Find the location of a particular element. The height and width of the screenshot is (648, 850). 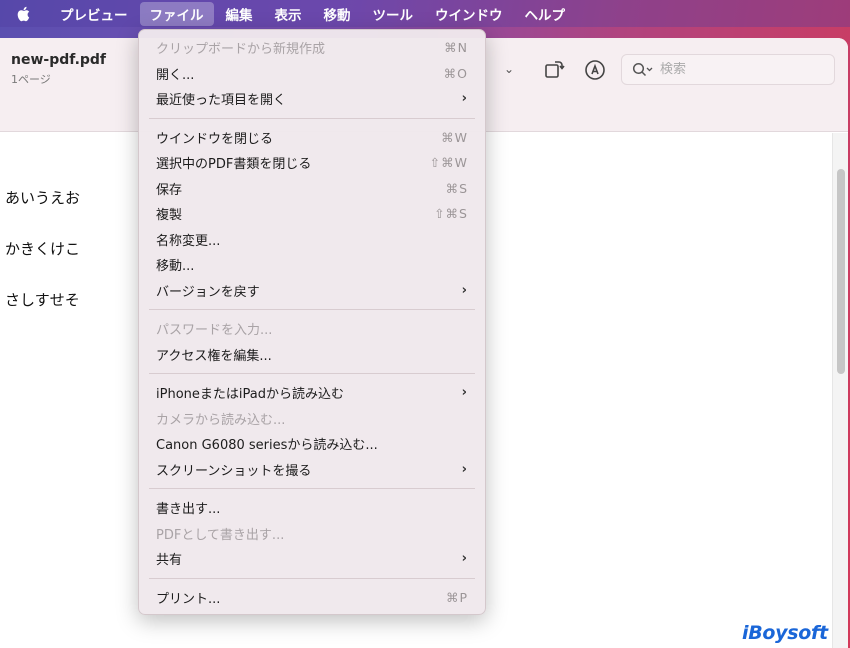

menu-item-label: iPhoneまたはiPadから読み込む is located at coordinates (250, 395).